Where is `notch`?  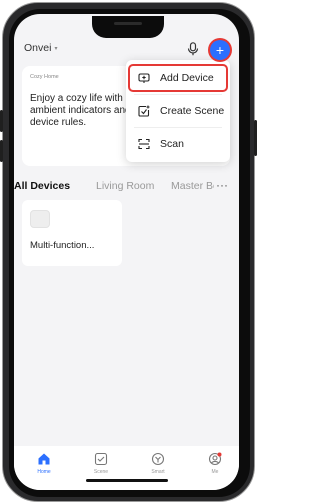
notch is located at coordinates (128, 27).